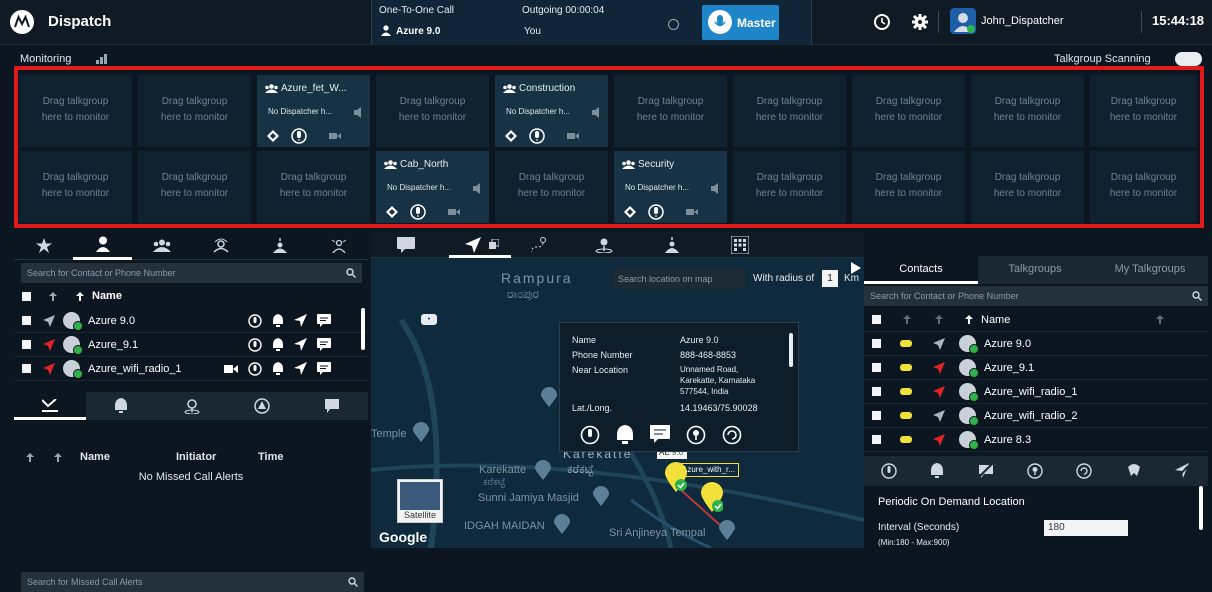 This screenshot has width=1212, height=592. I want to click on gear-icon, so click(920, 22).